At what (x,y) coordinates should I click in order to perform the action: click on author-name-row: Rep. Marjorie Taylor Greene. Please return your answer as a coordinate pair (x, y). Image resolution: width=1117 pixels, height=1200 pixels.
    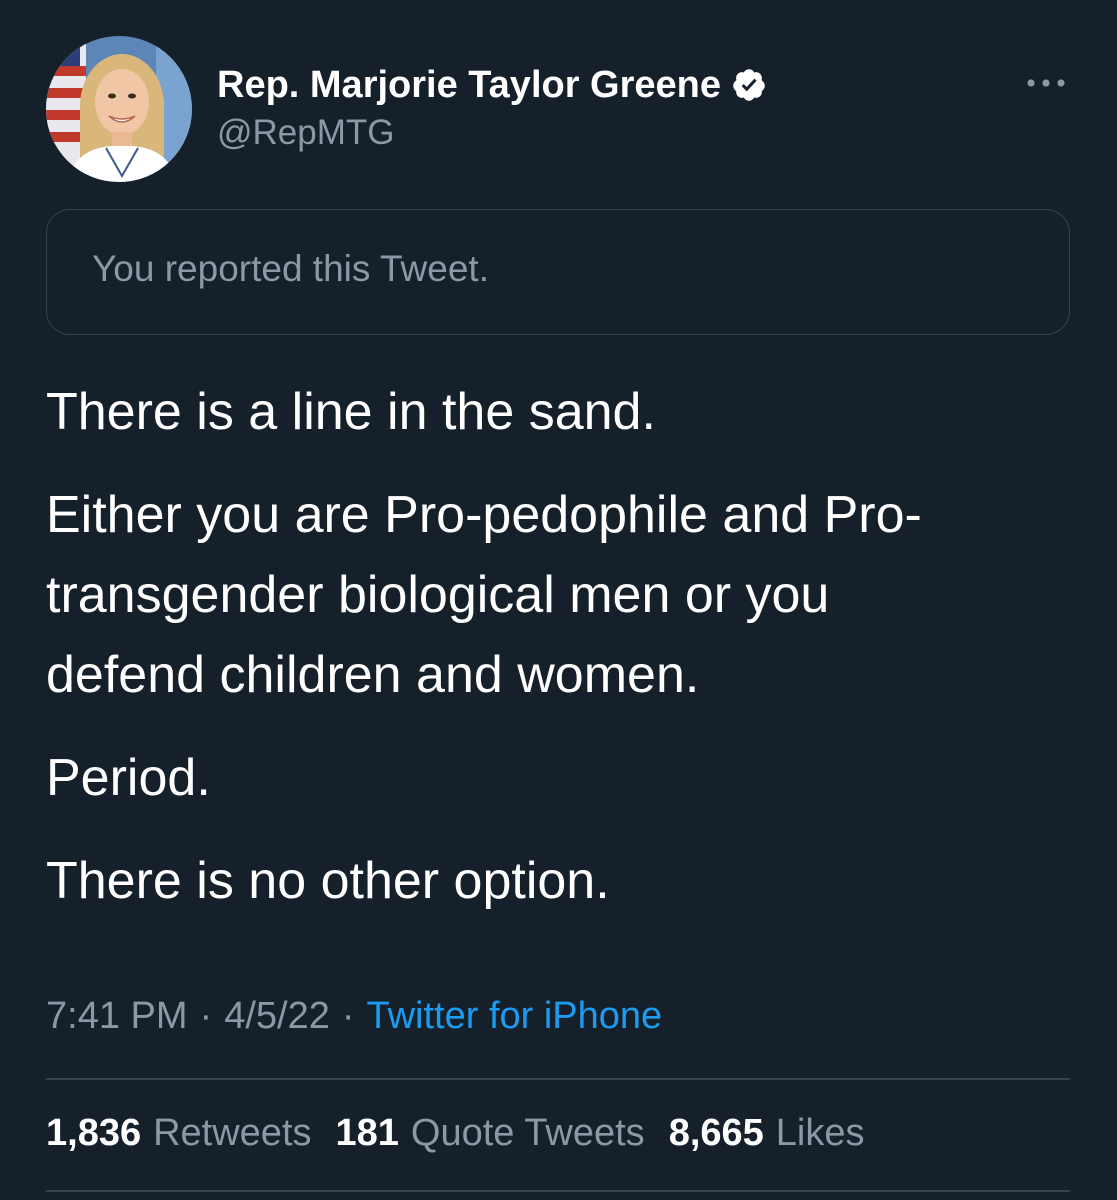
    Looking at the image, I should click on (492, 85).